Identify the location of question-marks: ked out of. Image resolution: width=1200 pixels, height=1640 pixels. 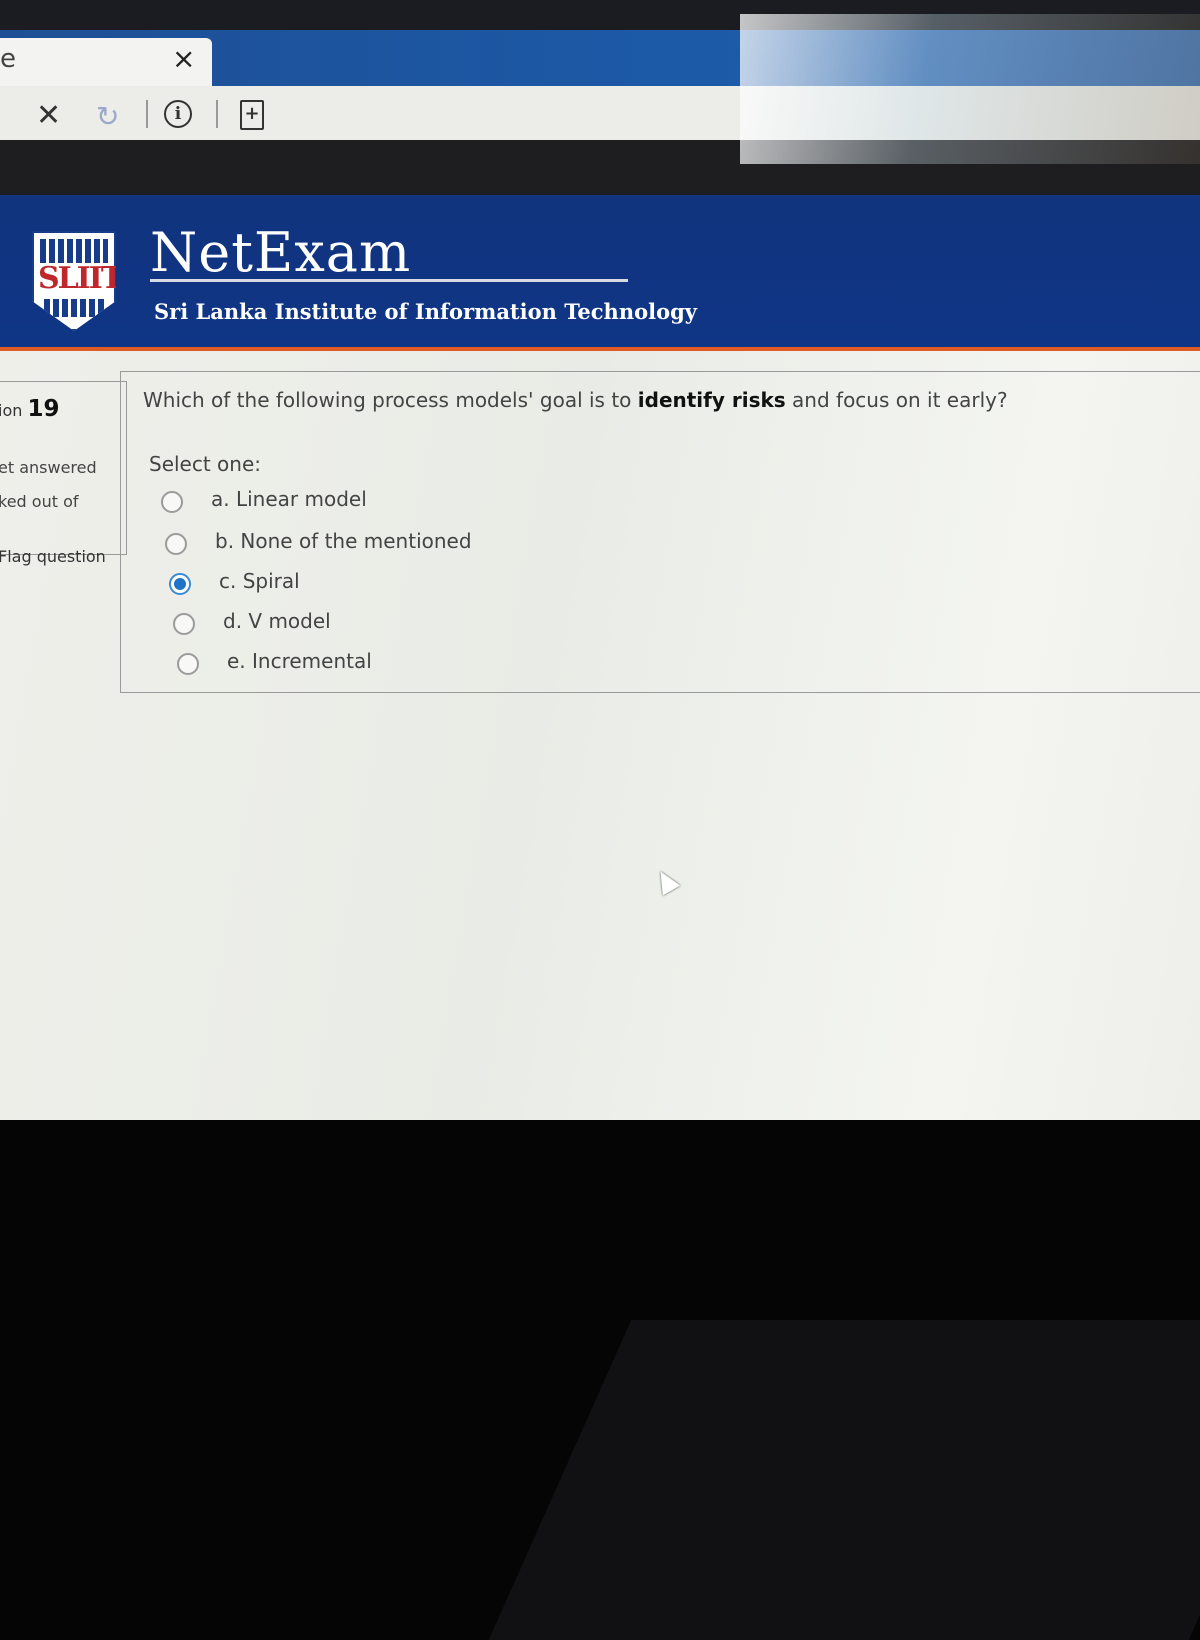
(39, 501).